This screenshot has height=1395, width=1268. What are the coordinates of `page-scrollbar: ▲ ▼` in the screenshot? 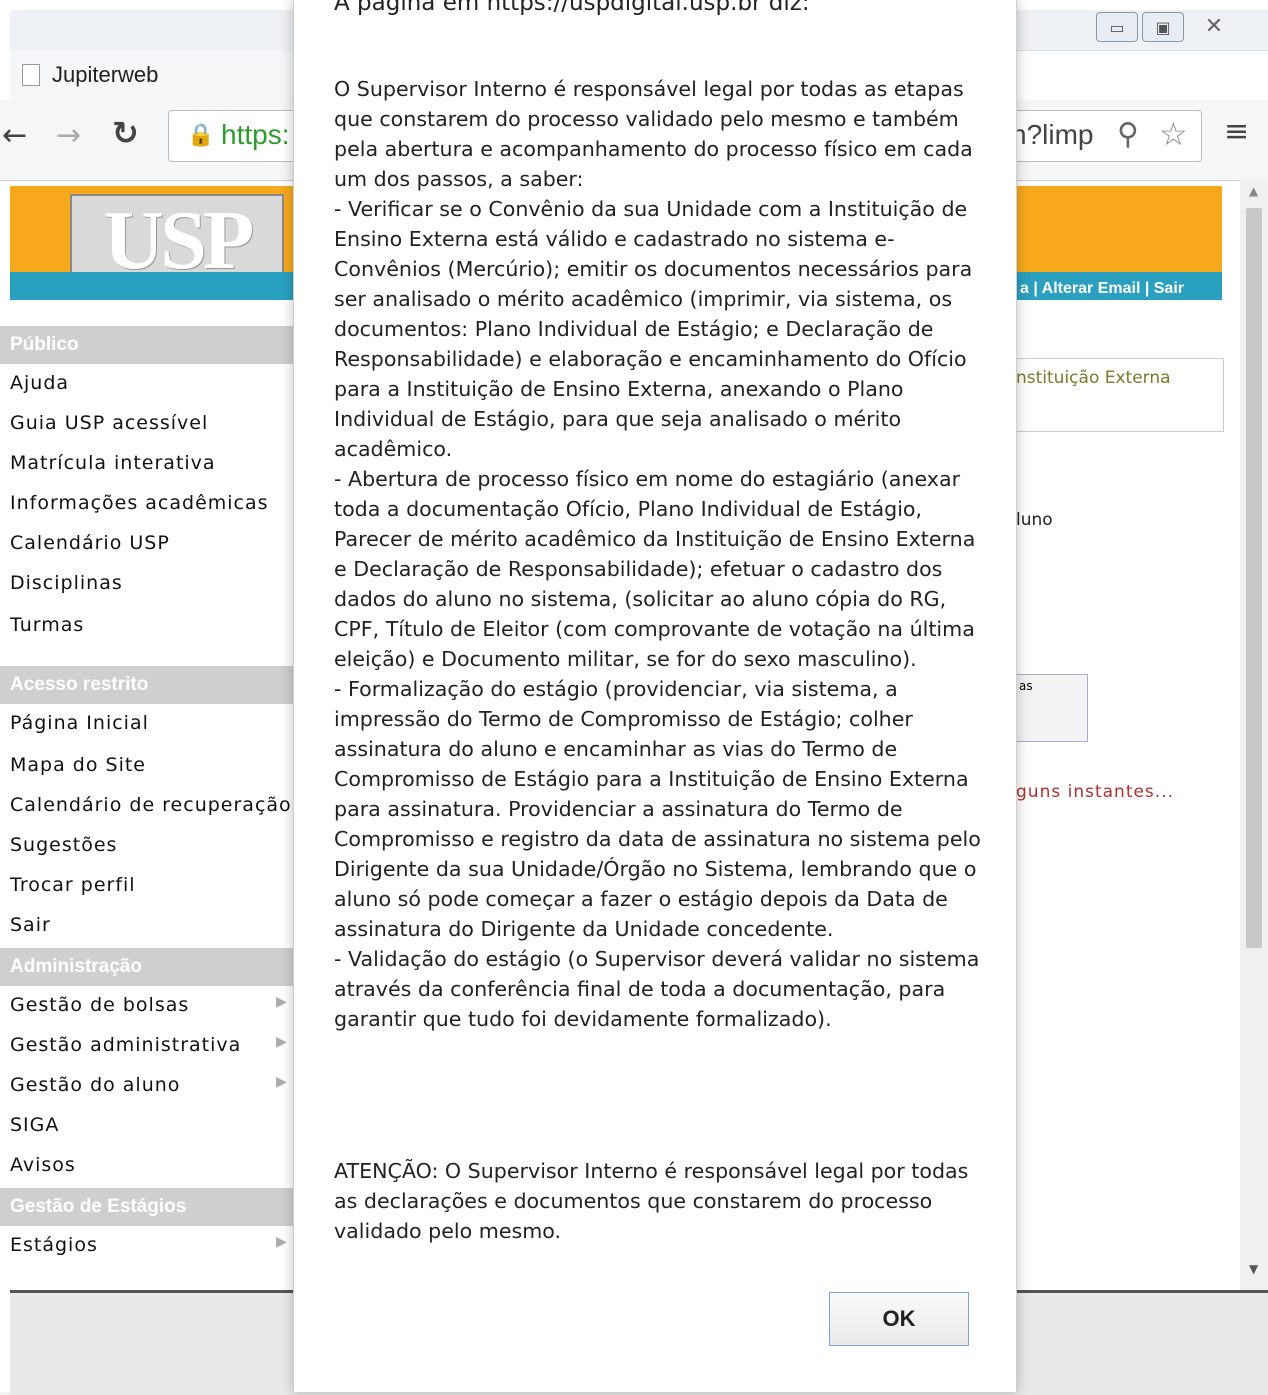 It's located at (1254, 735).